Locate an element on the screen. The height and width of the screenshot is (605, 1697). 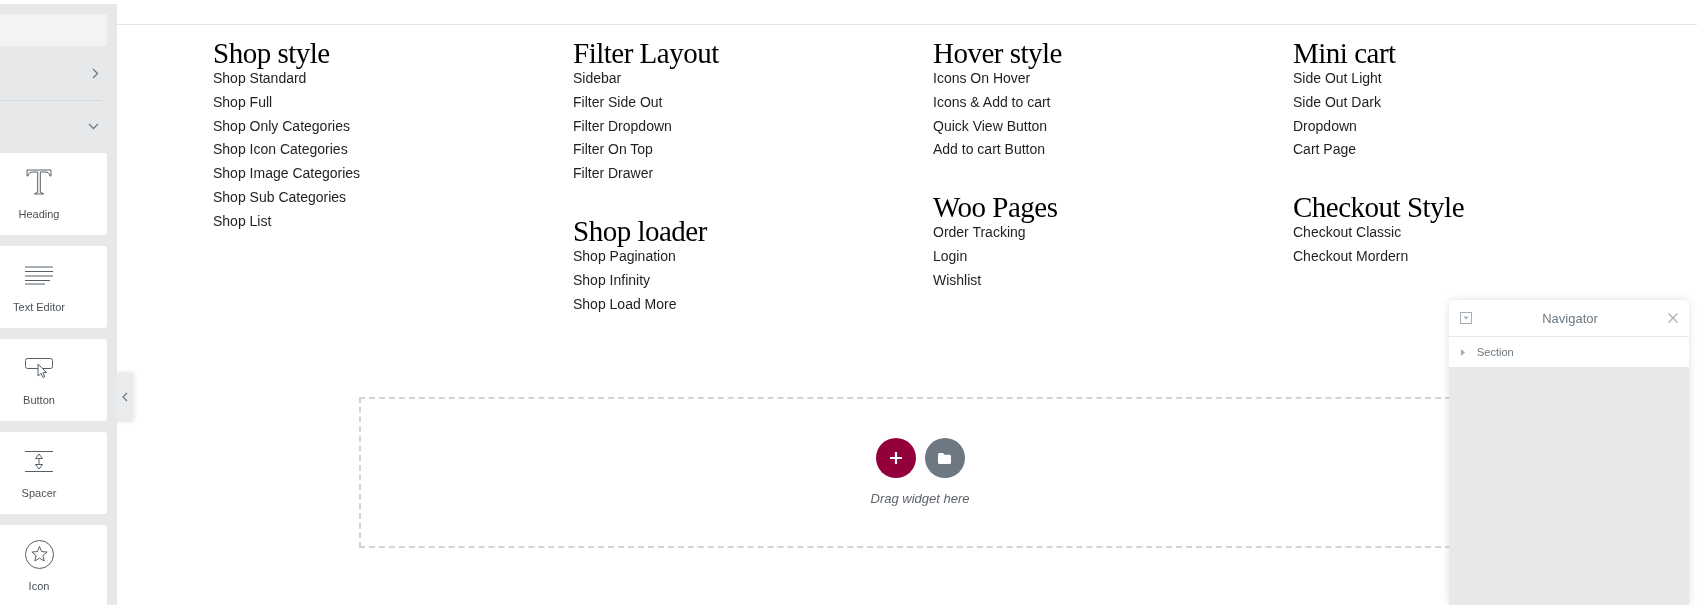
menu-heading: Shop style is located at coordinates (271, 53).